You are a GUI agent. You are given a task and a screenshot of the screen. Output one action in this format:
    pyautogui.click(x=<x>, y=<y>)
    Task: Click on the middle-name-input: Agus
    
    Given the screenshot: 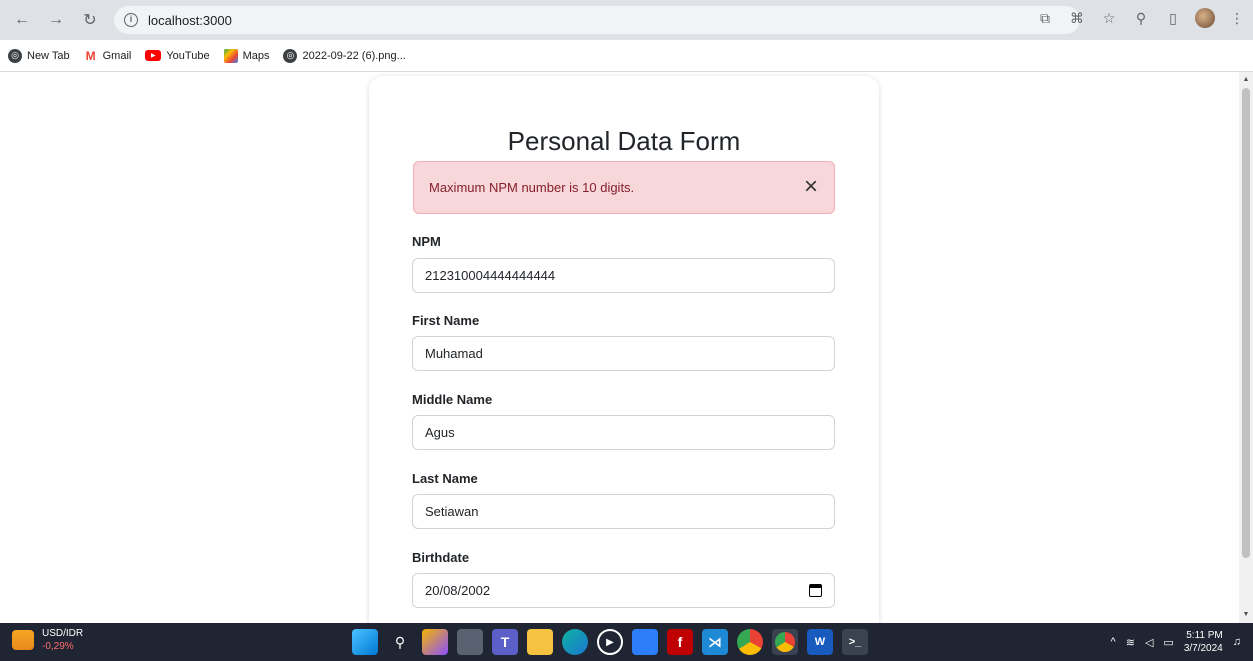 What is the action you would take?
    pyautogui.click(x=623, y=432)
    